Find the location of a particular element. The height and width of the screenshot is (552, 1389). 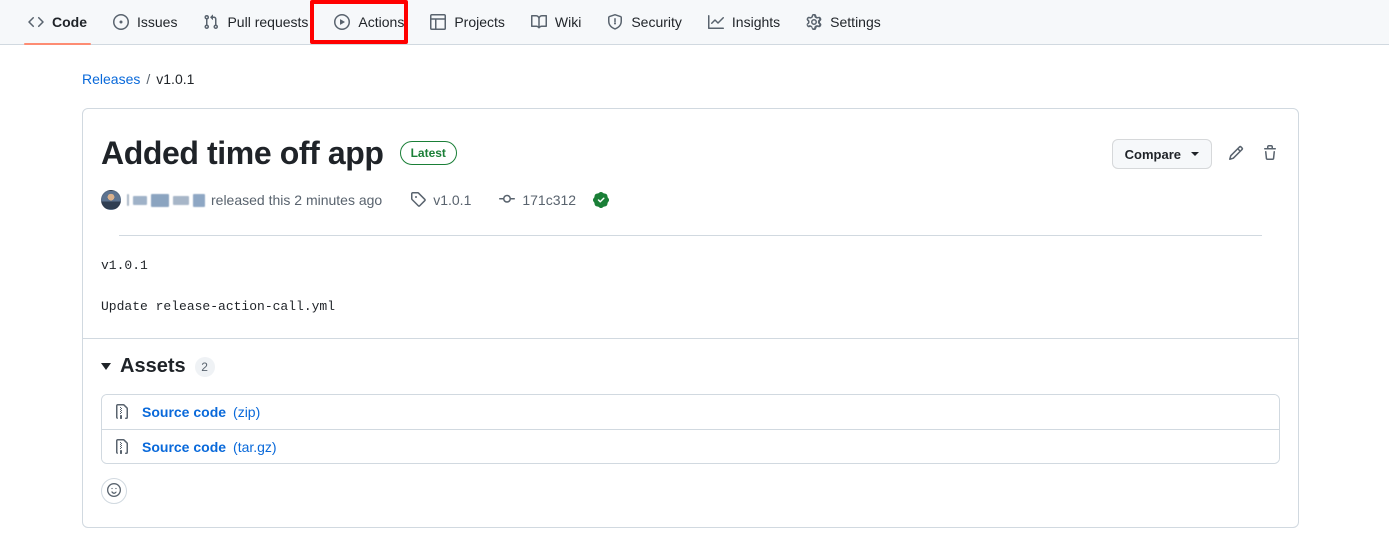

smiley-icon is located at coordinates (114, 491).